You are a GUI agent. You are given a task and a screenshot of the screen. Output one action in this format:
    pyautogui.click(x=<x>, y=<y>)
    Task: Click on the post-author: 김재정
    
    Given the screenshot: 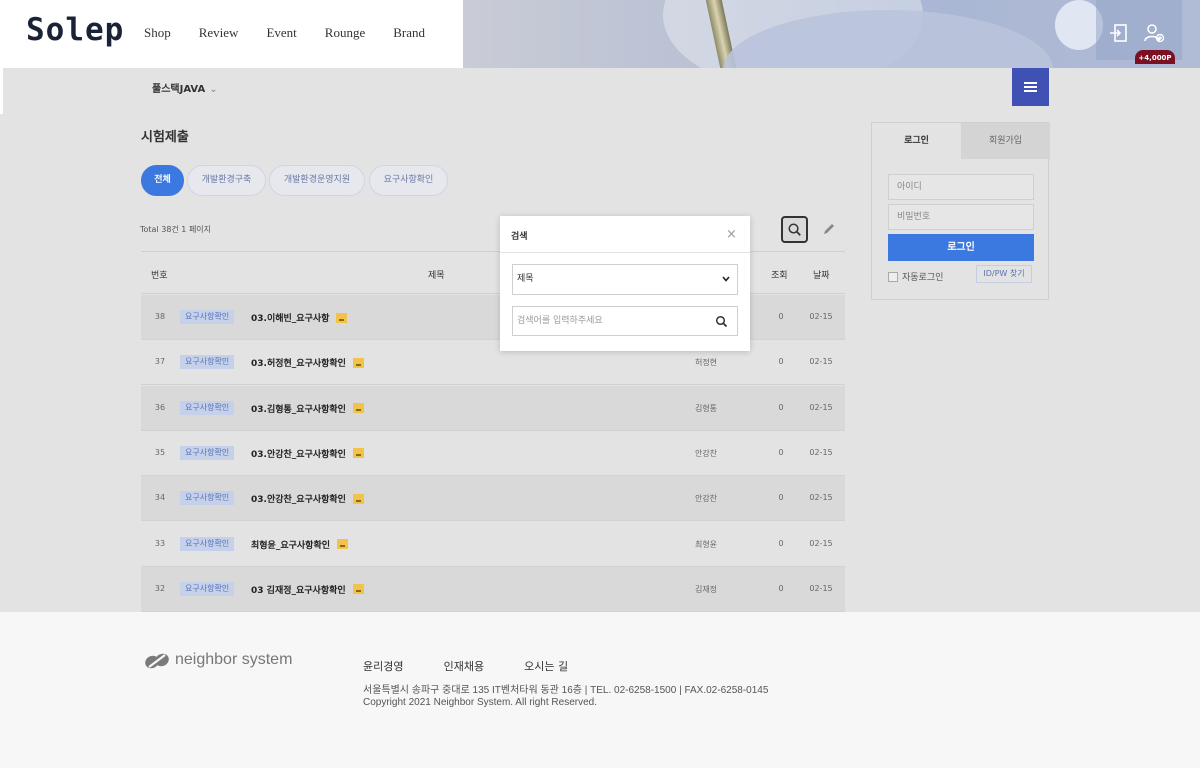 What is the action you would take?
    pyautogui.click(x=706, y=589)
    